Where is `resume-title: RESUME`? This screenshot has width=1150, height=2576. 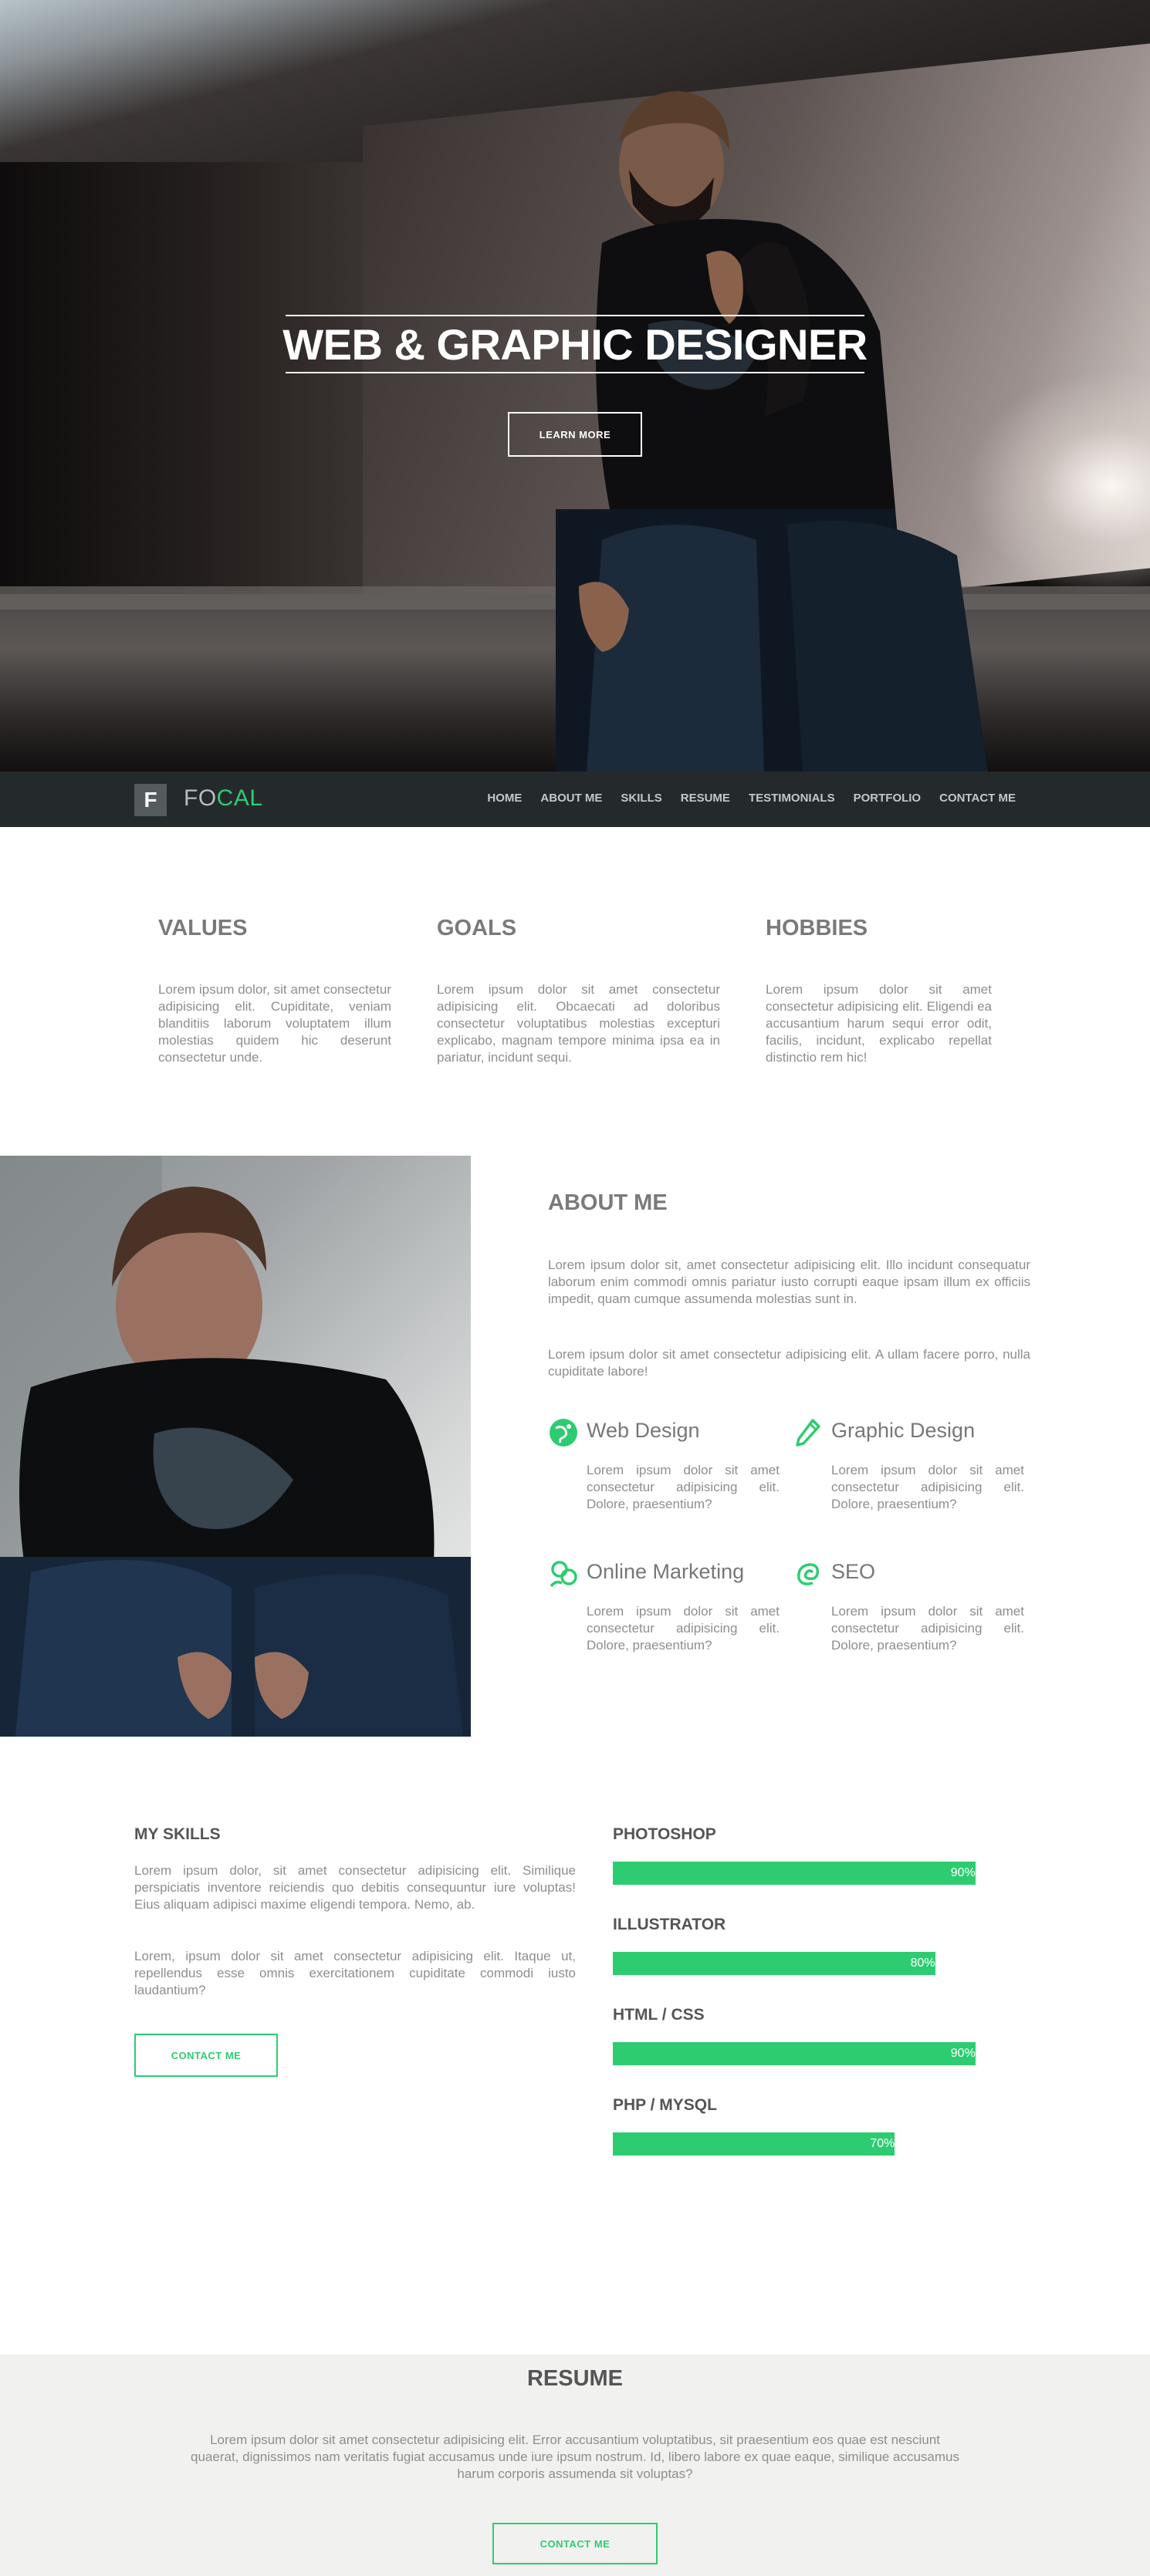
resume-title: RESUME is located at coordinates (575, 2379).